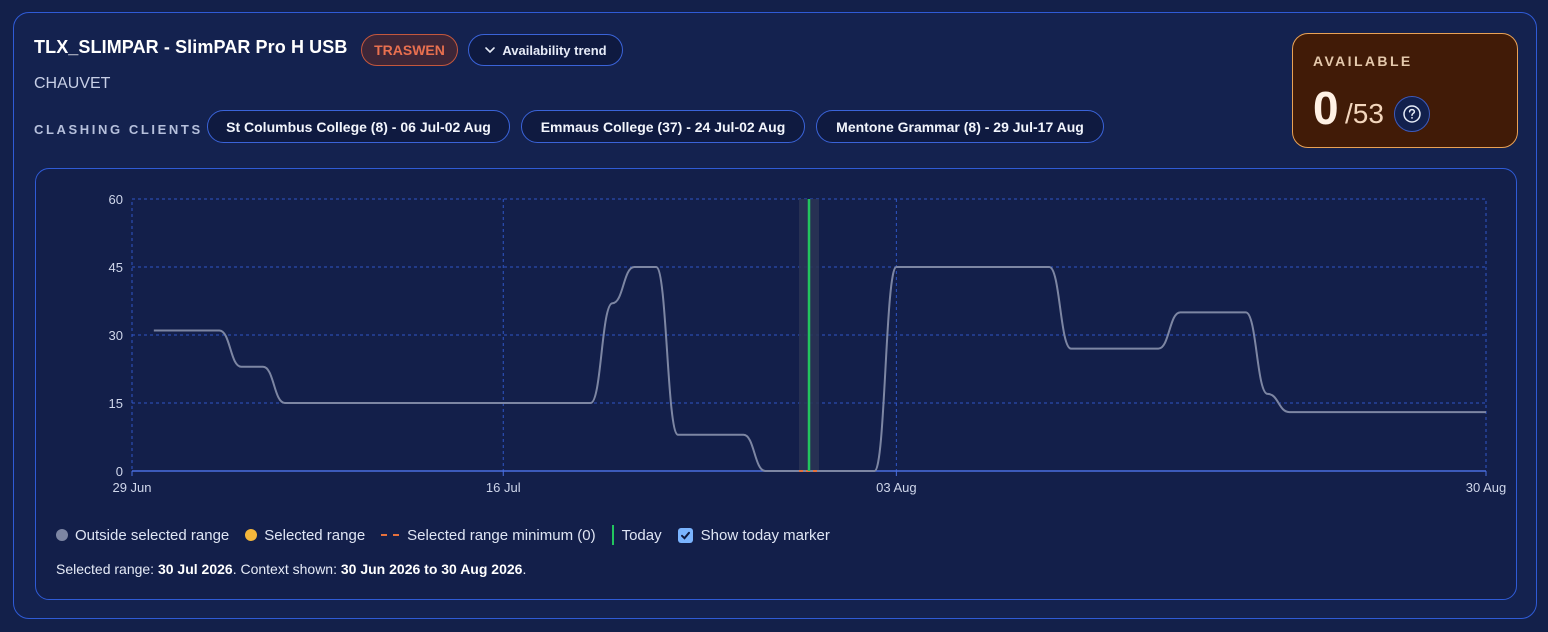  Describe the element at coordinates (195, 569) in the screenshot. I see `selected-range-value: 30 Jul 2026` at that location.